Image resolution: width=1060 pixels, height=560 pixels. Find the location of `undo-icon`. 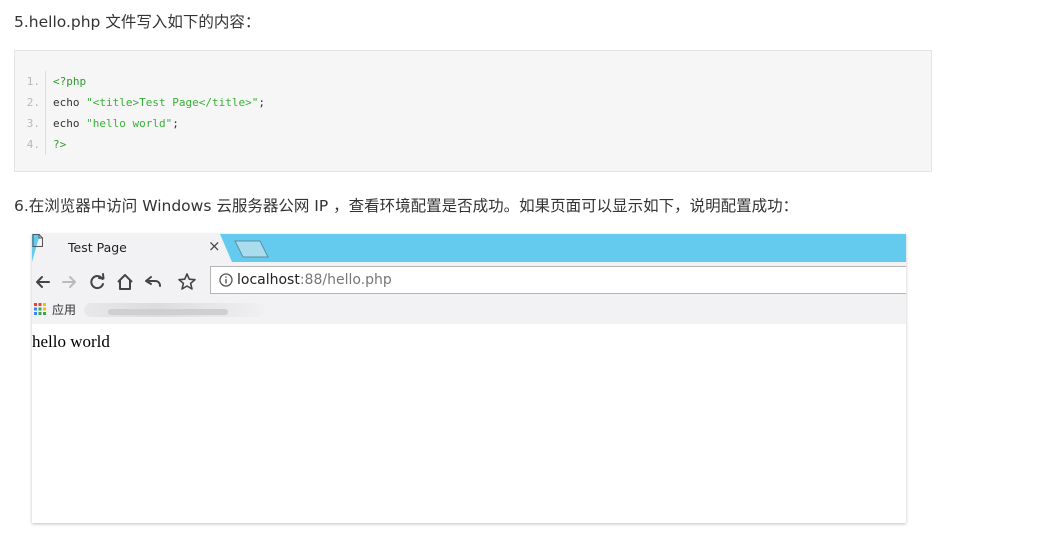

undo-icon is located at coordinates (153, 282).